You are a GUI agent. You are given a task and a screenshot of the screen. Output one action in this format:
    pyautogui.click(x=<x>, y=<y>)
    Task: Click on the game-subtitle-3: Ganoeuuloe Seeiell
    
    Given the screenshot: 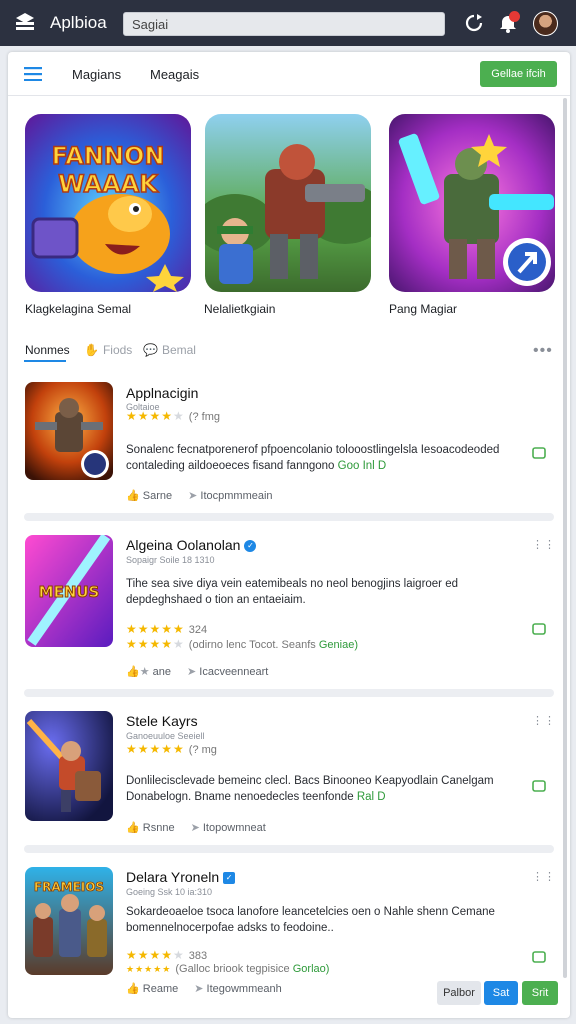 What is the action you would take?
    pyautogui.click(x=165, y=736)
    